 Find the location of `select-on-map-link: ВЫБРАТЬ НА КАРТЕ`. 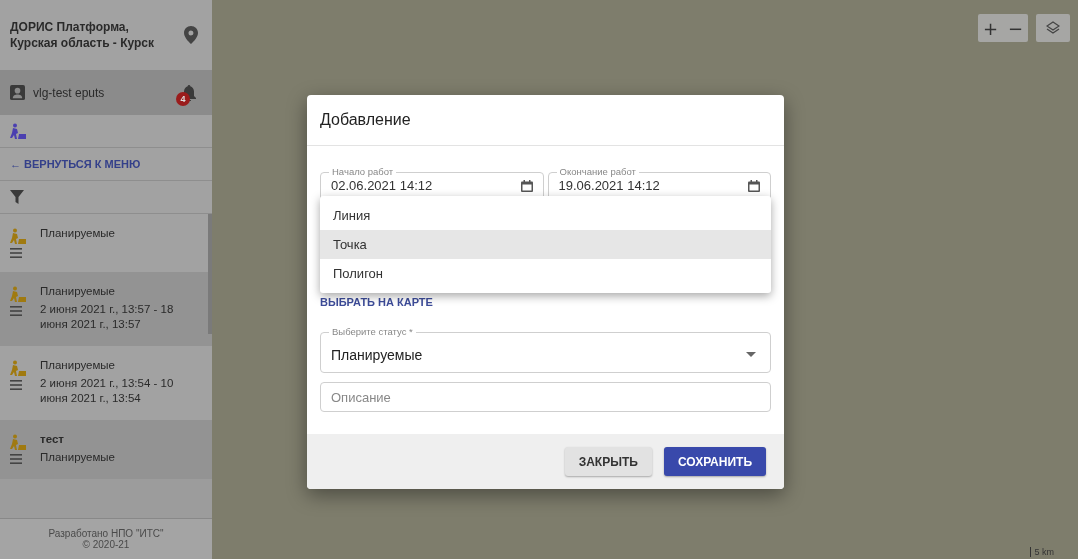

select-on-map-link: ВЫБРАТЬ НА КАРТЕ is located at coordinates (545, 302).